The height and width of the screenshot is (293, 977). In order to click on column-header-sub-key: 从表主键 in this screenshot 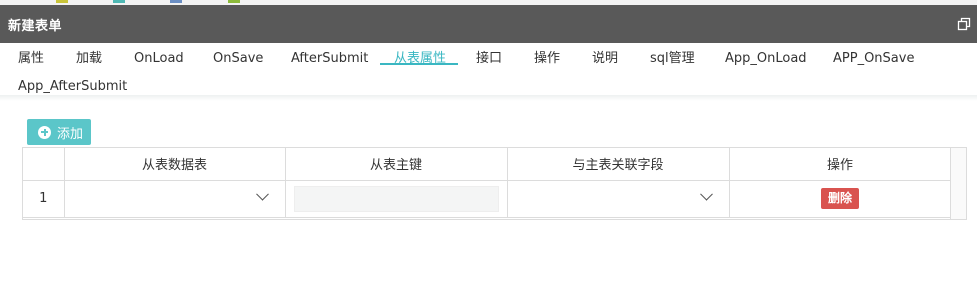, I will do `click(396, 164)`.